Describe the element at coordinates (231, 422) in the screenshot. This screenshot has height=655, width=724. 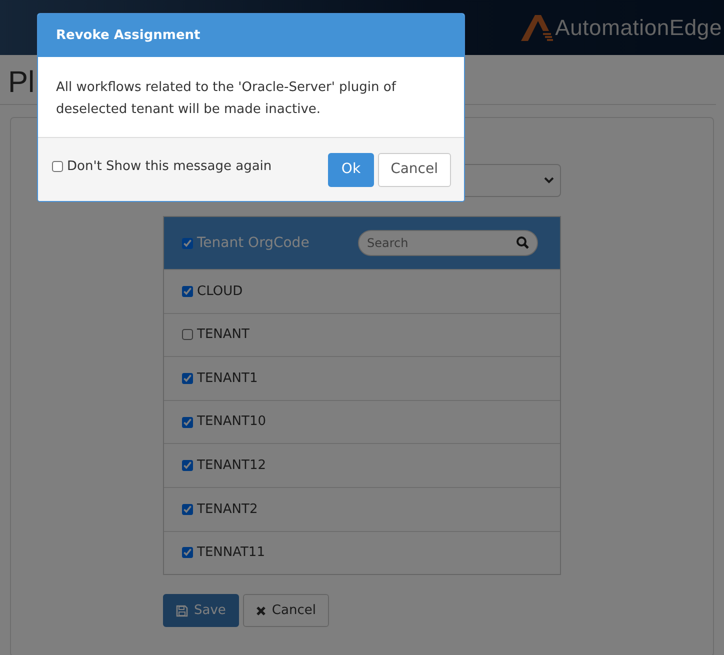
I see `tenant-code: TENANT10` at that location.